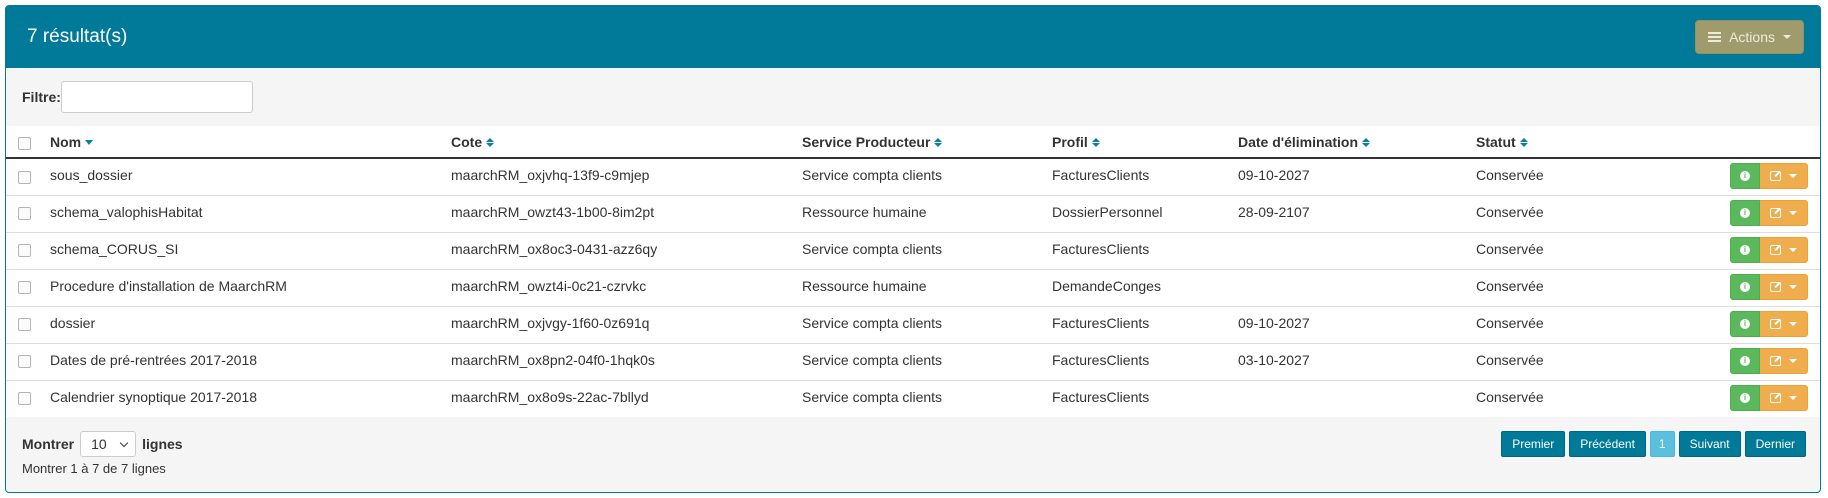 This screenshot has height=498, width=1828. I want to click on column-header-statut: Statut, so click(1592, 142).